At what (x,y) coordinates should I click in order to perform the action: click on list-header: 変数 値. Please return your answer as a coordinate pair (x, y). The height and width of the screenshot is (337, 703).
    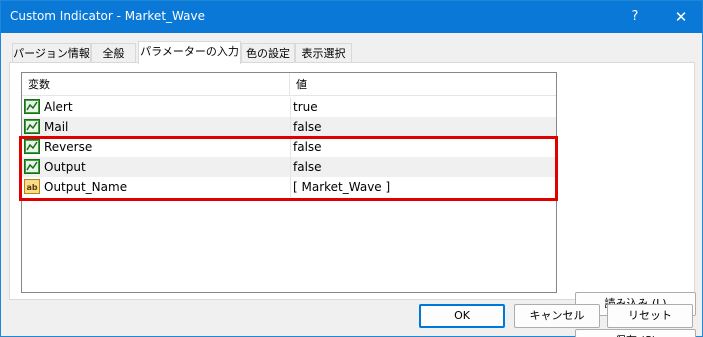
    Looking at the image, I should click on (289, 84).